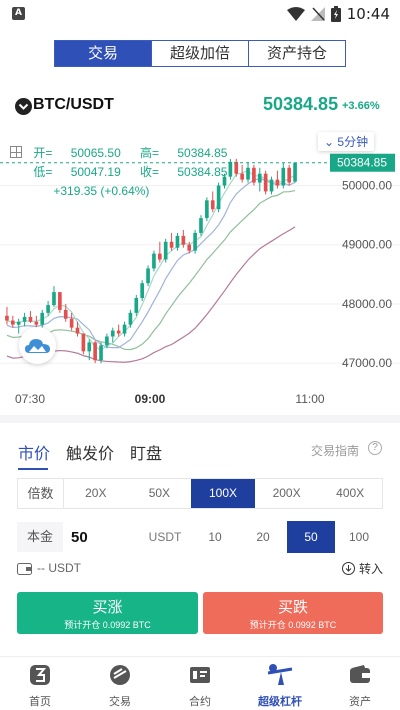 The width and height of the screenshot is (400, 710). I want to click on buy-down-estimate: 预计开仓 0.0992 BTC, so click(293, 625).